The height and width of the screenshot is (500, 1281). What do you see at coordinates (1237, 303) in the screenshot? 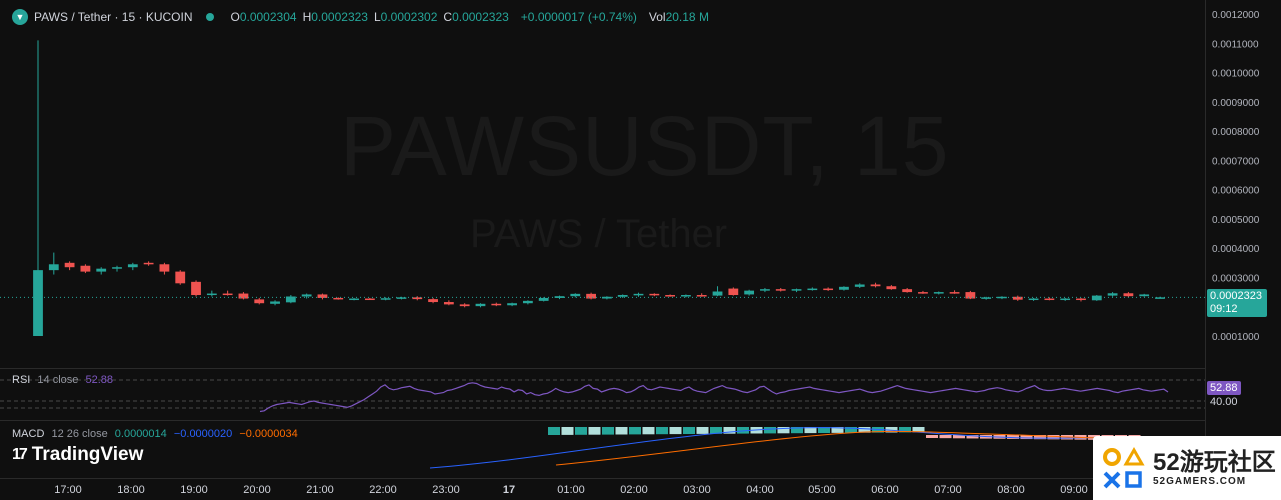
I see `last-price-tag: 0.0002323 09:12` at bounding box center [1237, 303].